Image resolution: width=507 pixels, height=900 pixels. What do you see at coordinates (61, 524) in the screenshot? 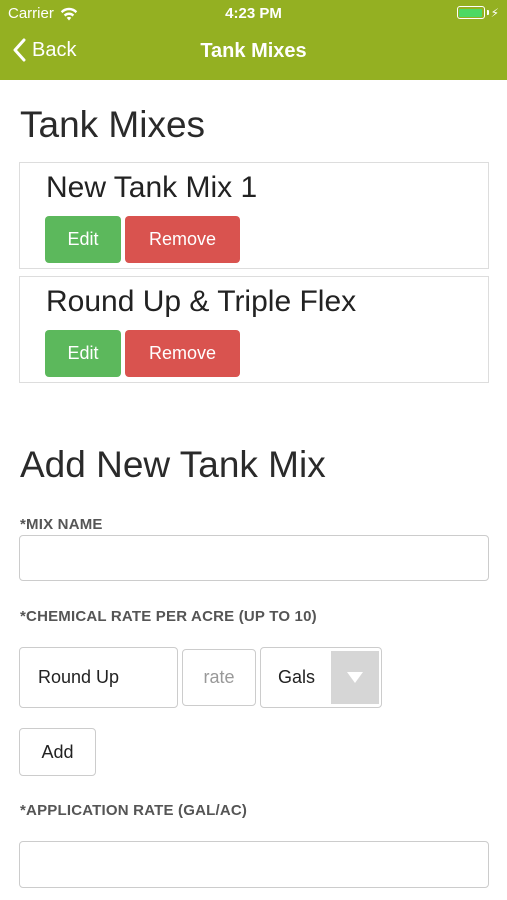
I see `mix-name-label: *MIX NAME` at bounding box center [61, 524].